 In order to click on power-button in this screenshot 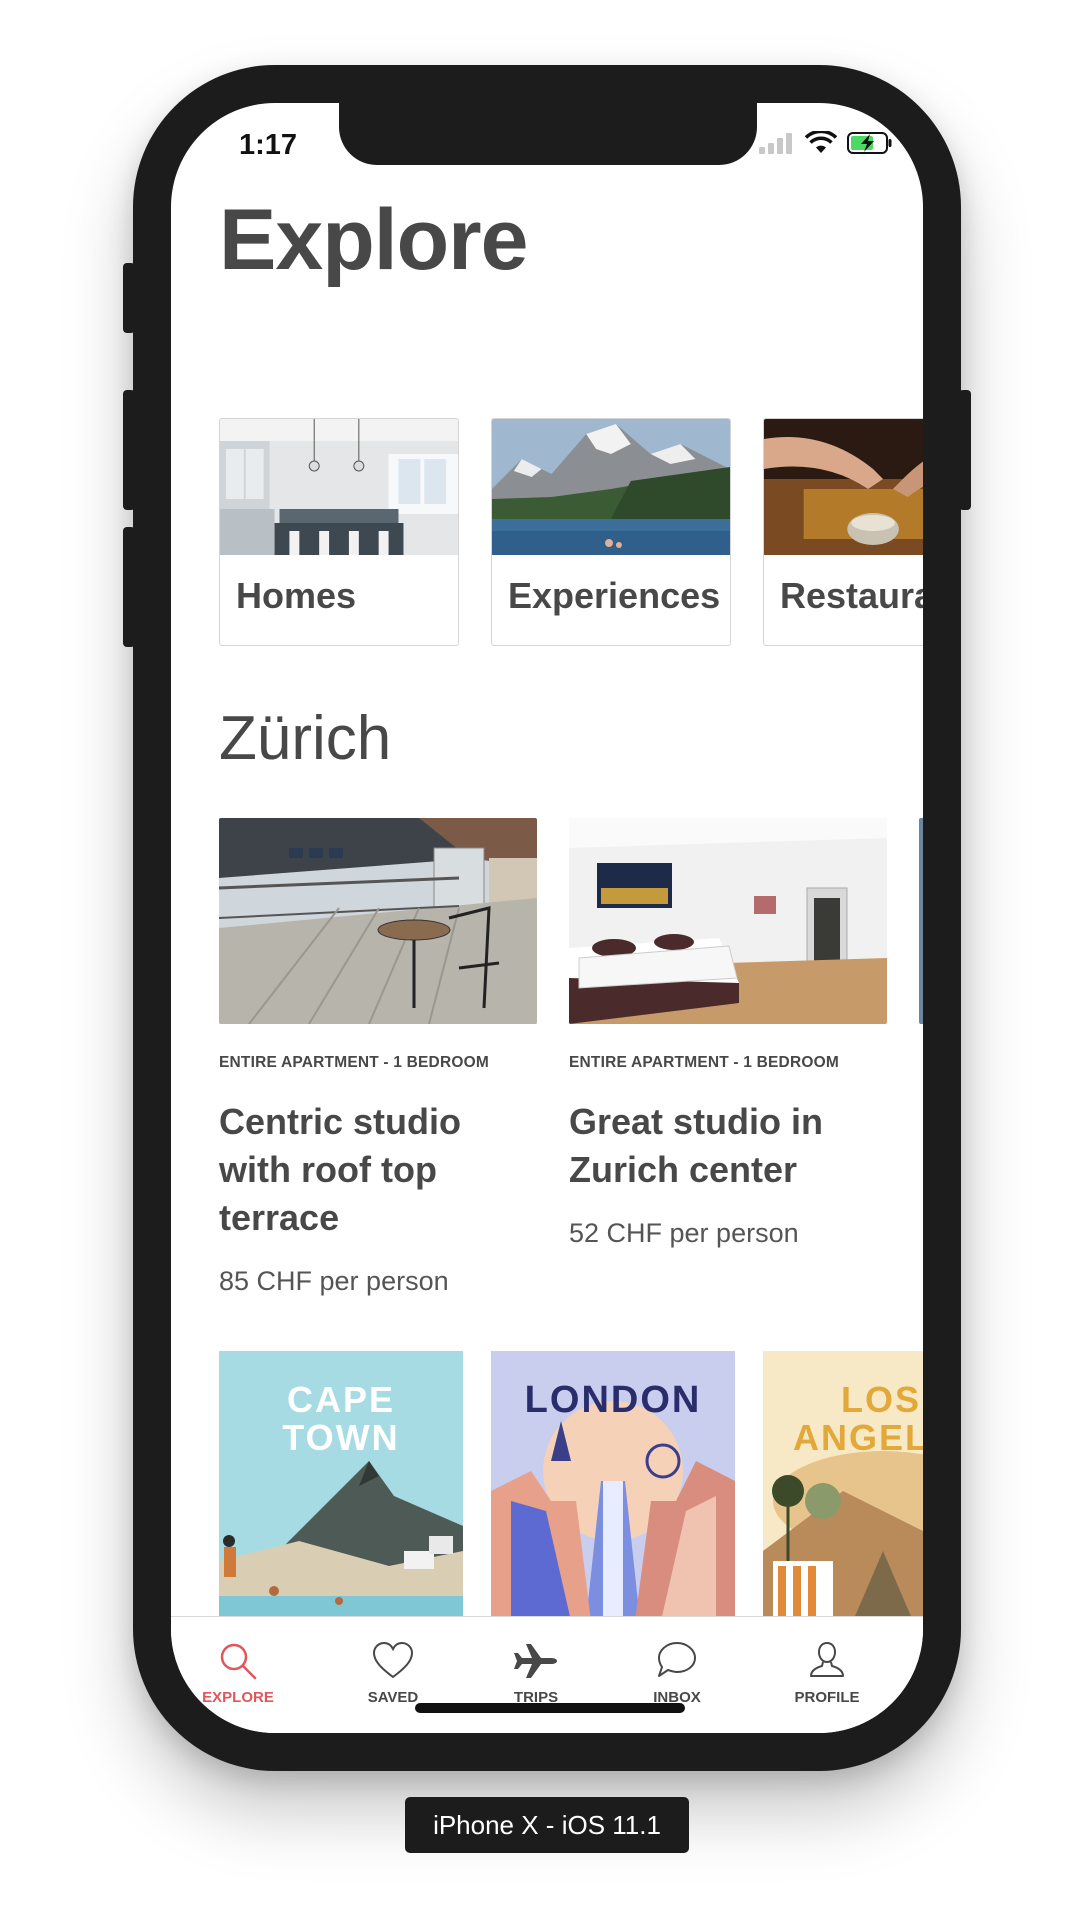, I will do `click(965, 450)`.